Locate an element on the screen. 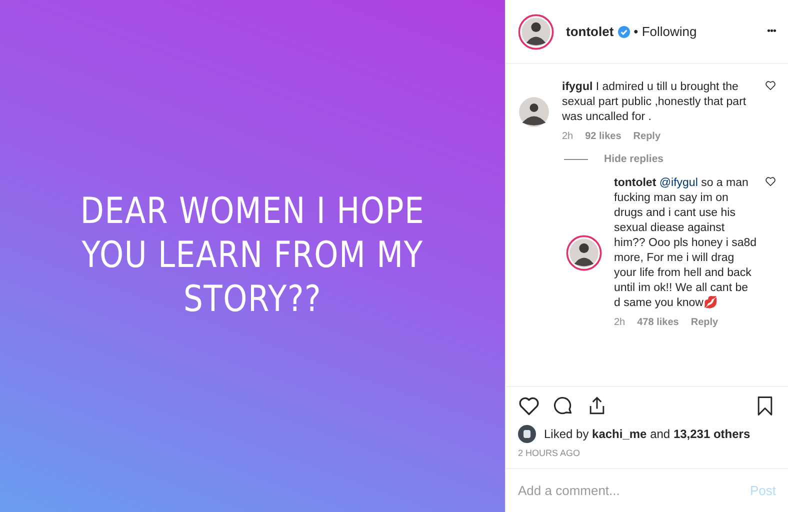 The image size is (788, 512). hide-replies-link: Hide replies is located at coordinates (634, 160).